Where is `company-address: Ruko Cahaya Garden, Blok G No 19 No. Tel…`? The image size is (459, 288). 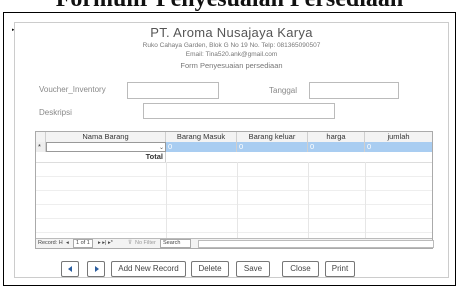
company-address: Ruko Cahaya Garden, Blok G No 19 No. Tel… is located at coordinates (231, 45).